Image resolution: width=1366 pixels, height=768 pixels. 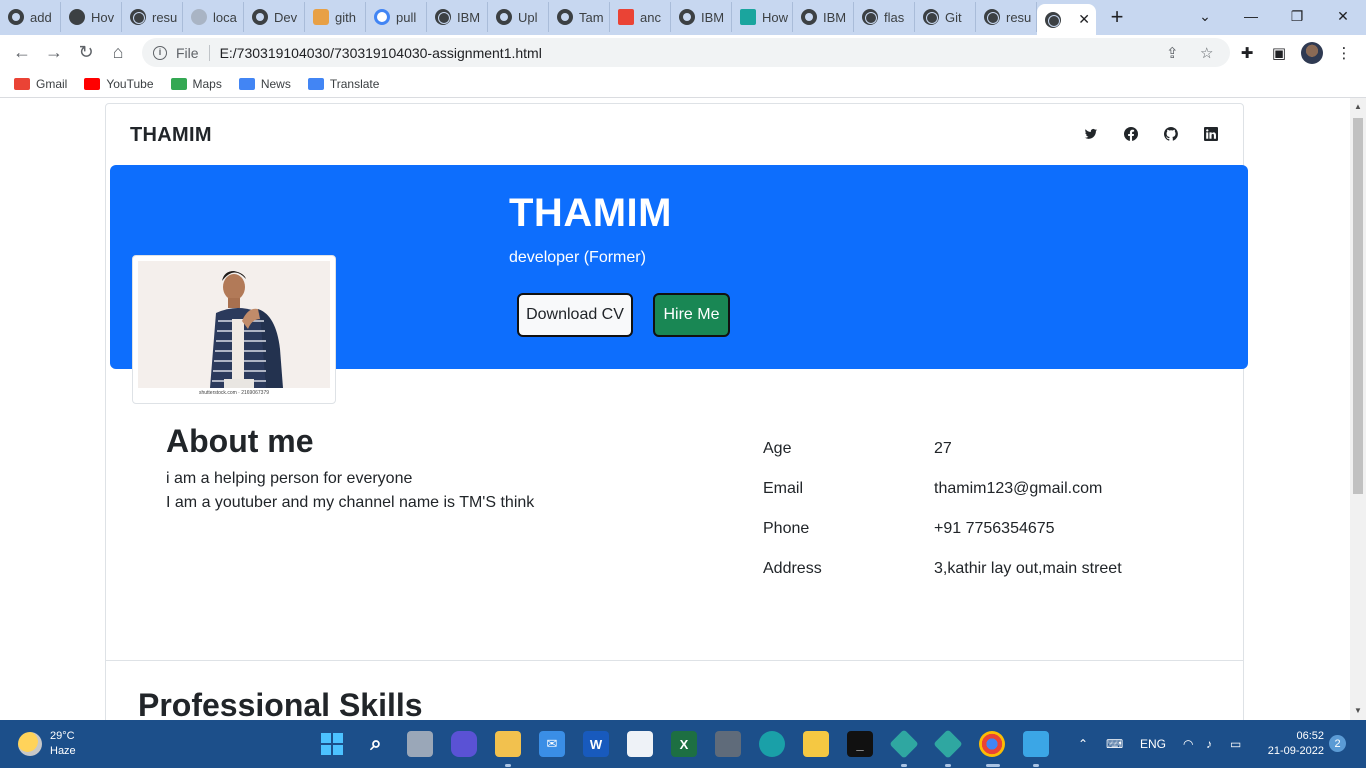 What do you see at coordinates (860, 744) in the screenshot?
I see `terminal-icon: _` at bounding box center [860, 744].